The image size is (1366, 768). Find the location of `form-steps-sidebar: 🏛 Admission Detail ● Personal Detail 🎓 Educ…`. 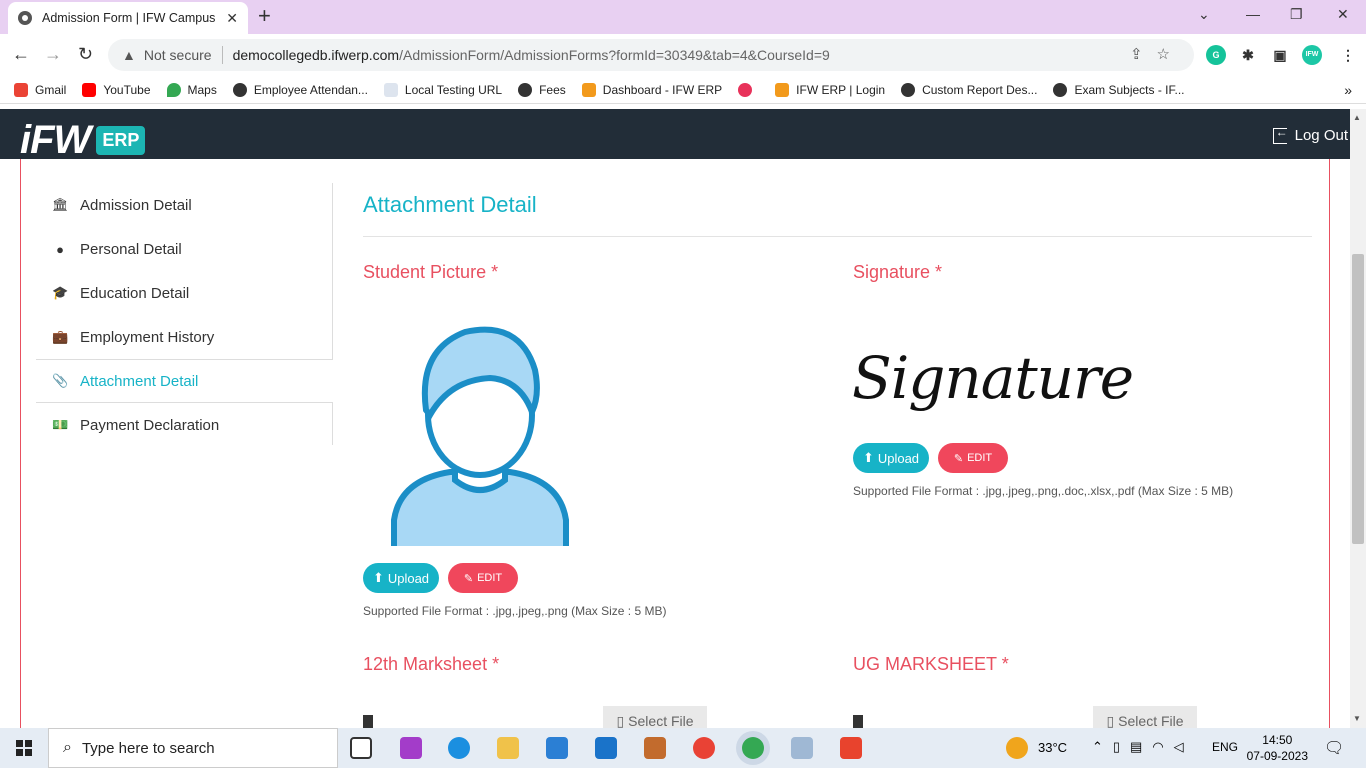

form-steps-sidebar: 🏛 Admission Detail ● Personal Detail 🎓 Educ… is located at coordinates (184, 314).